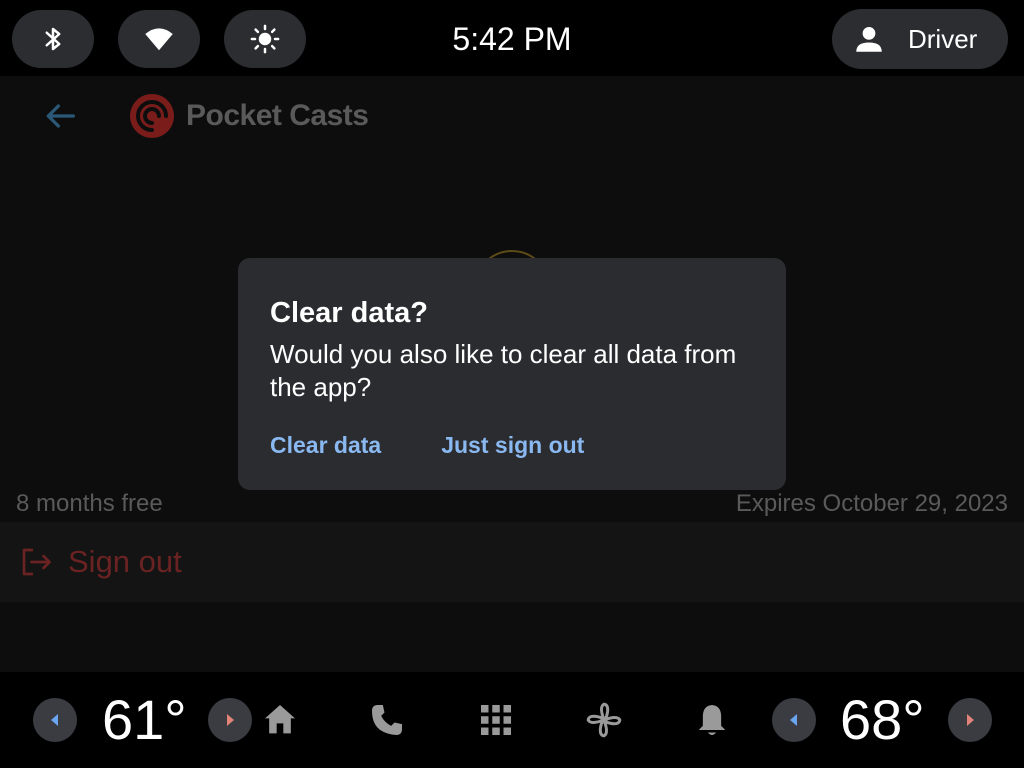 This screenshot has height=768, width=1024. I want to click on brightness-icon, so click(265, 39).